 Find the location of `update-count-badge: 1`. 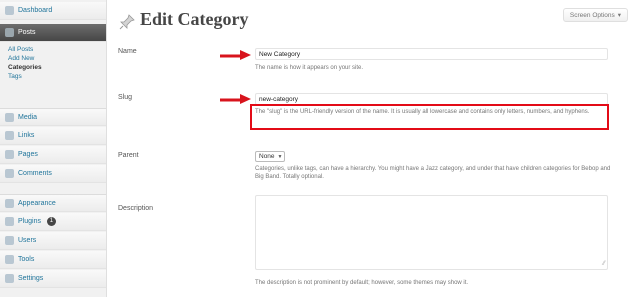

update-count-badge: 1 is located at coordinates (51, 221).